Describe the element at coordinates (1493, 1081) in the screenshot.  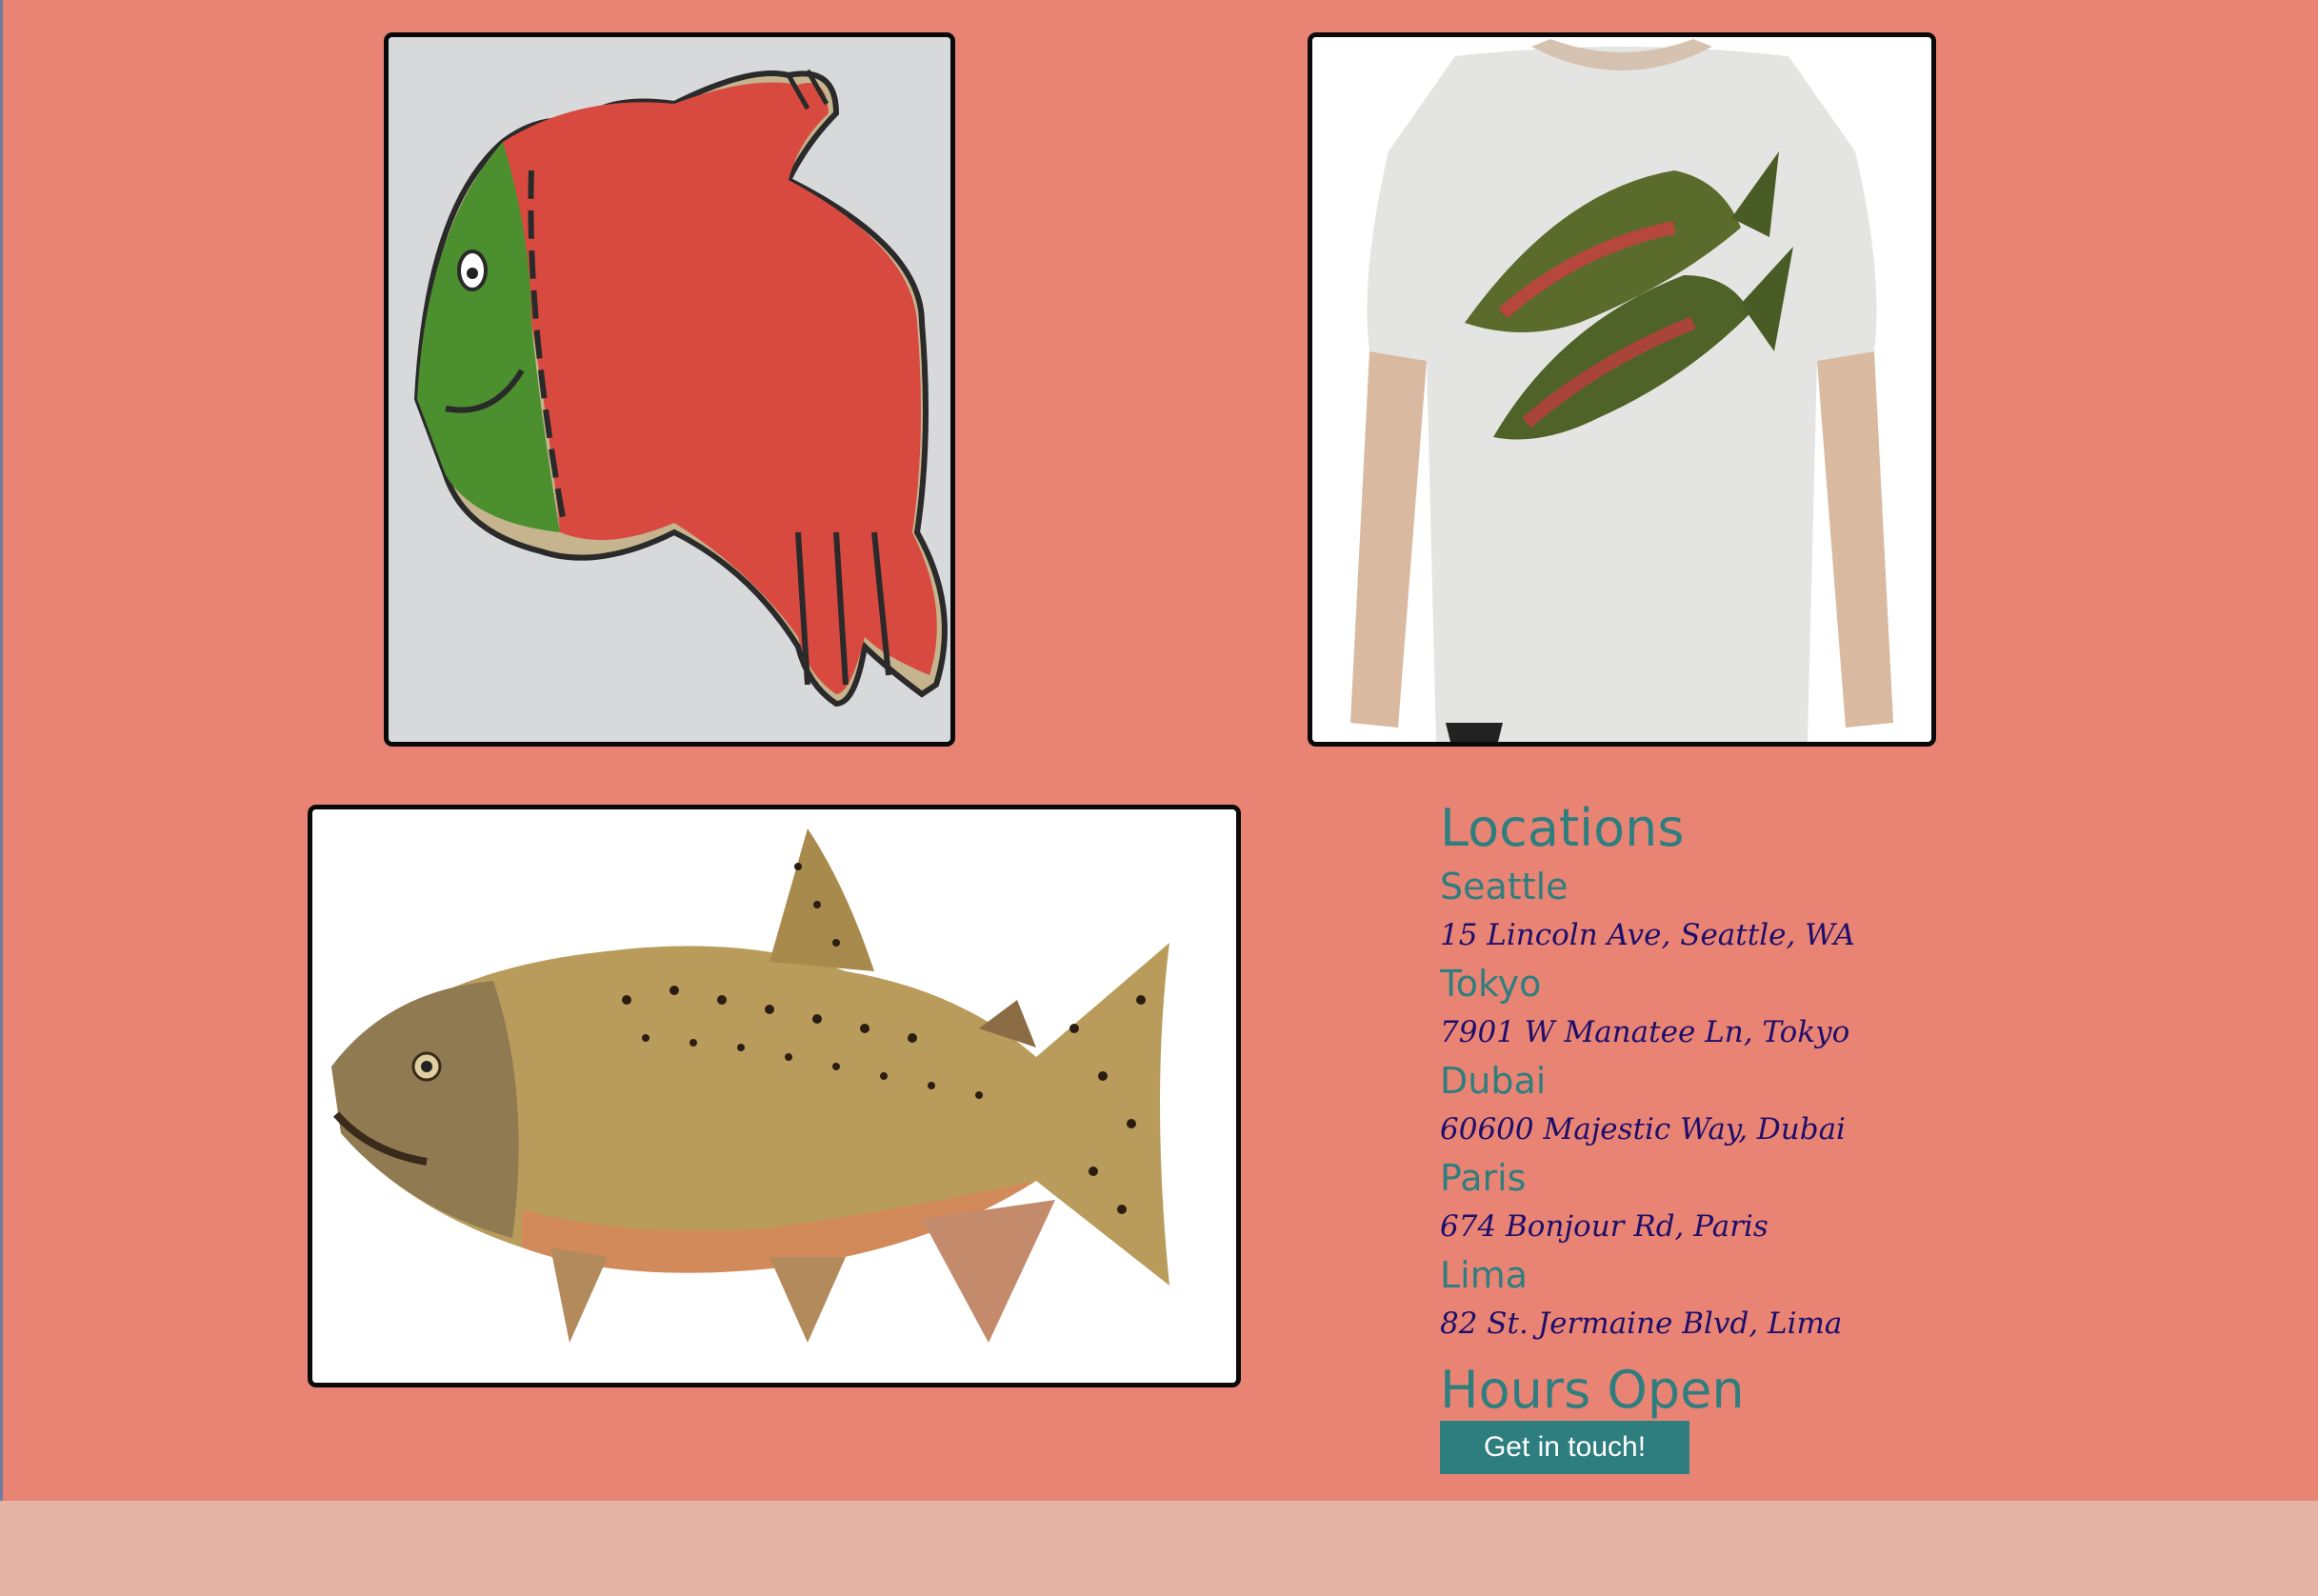
I see `city-name: Dubai` at that location.